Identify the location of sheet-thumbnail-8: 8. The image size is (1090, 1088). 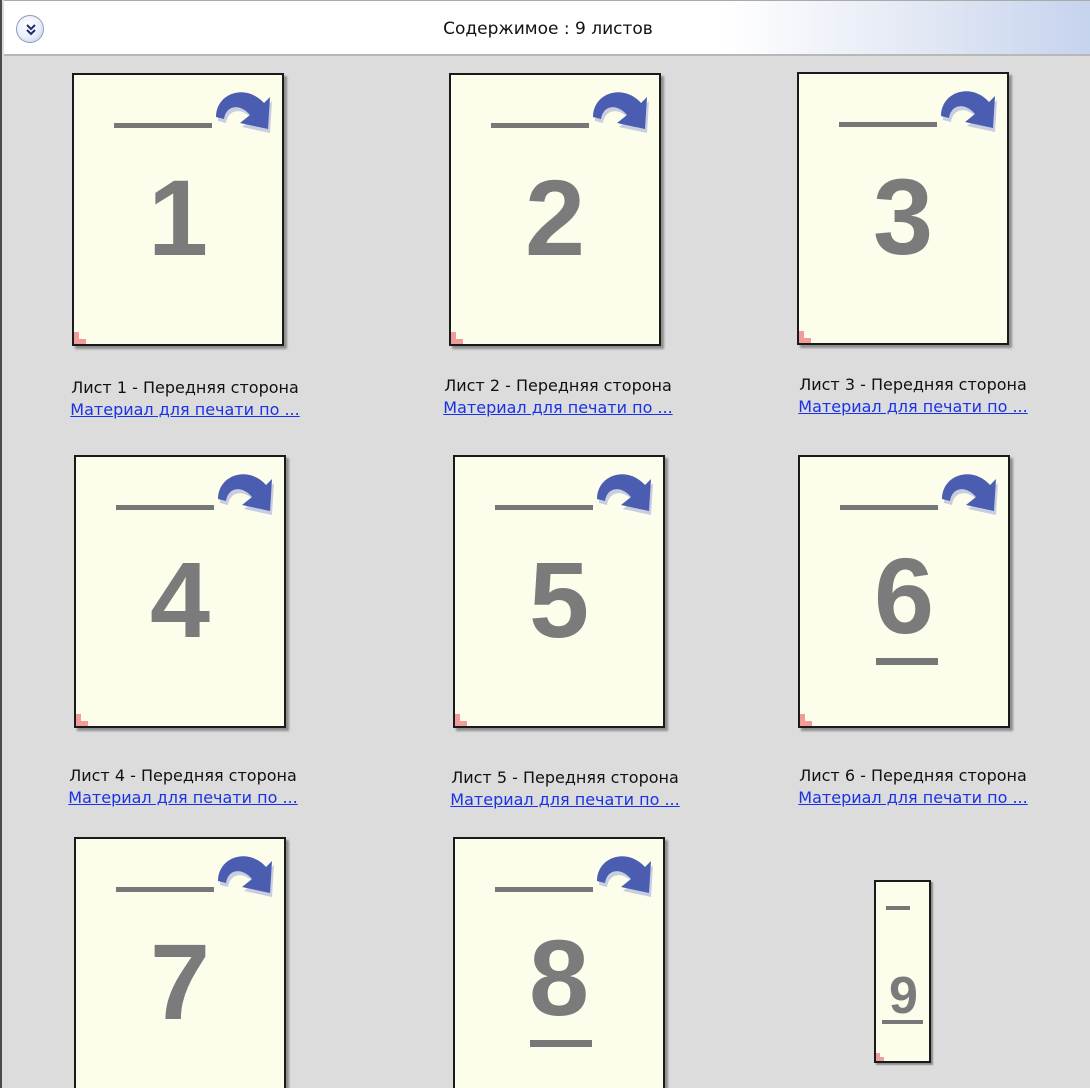
(559, 962).